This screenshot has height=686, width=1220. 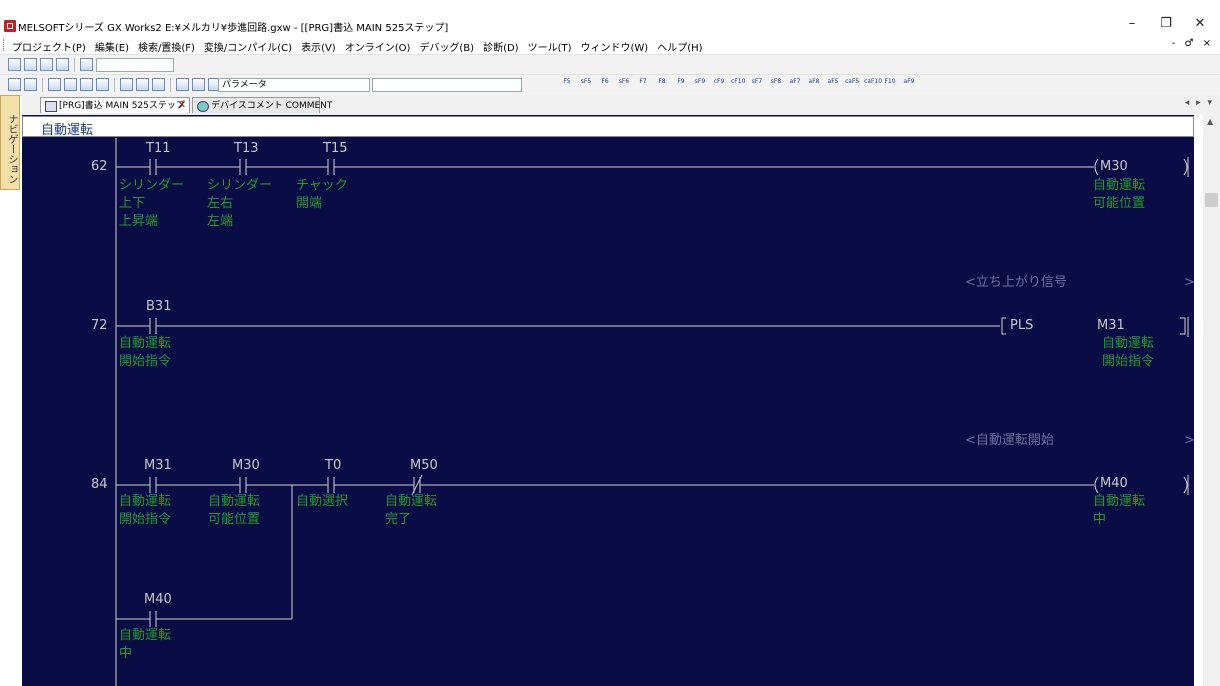 What do you see at coordinates (447, 85) in the screenshot?
I see `device-combo` at bounding box center [447, 85].